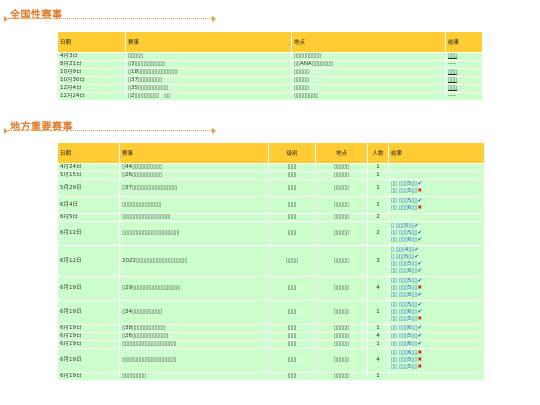 The width and height of the screenshot is (540, 405). I want to click on table-row: 6月19日 ▯▯▯▯▯▯▯▯ ▯▯▯ ▯▯▯▯▯ 1, so click(271, 376).